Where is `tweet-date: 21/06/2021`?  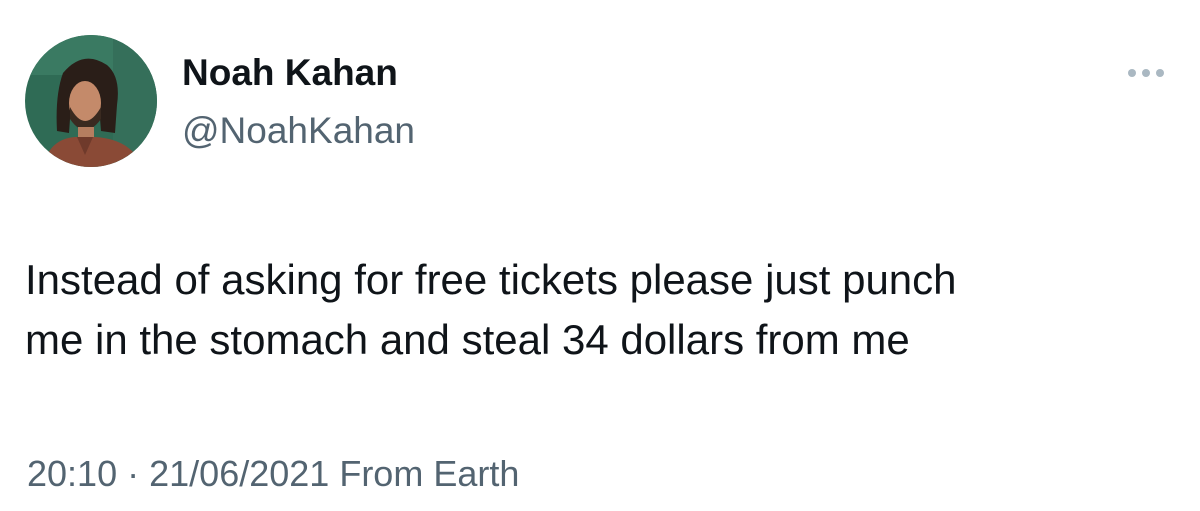
tweet-date: 21/06/2021 is located at coordinates (239, 473).